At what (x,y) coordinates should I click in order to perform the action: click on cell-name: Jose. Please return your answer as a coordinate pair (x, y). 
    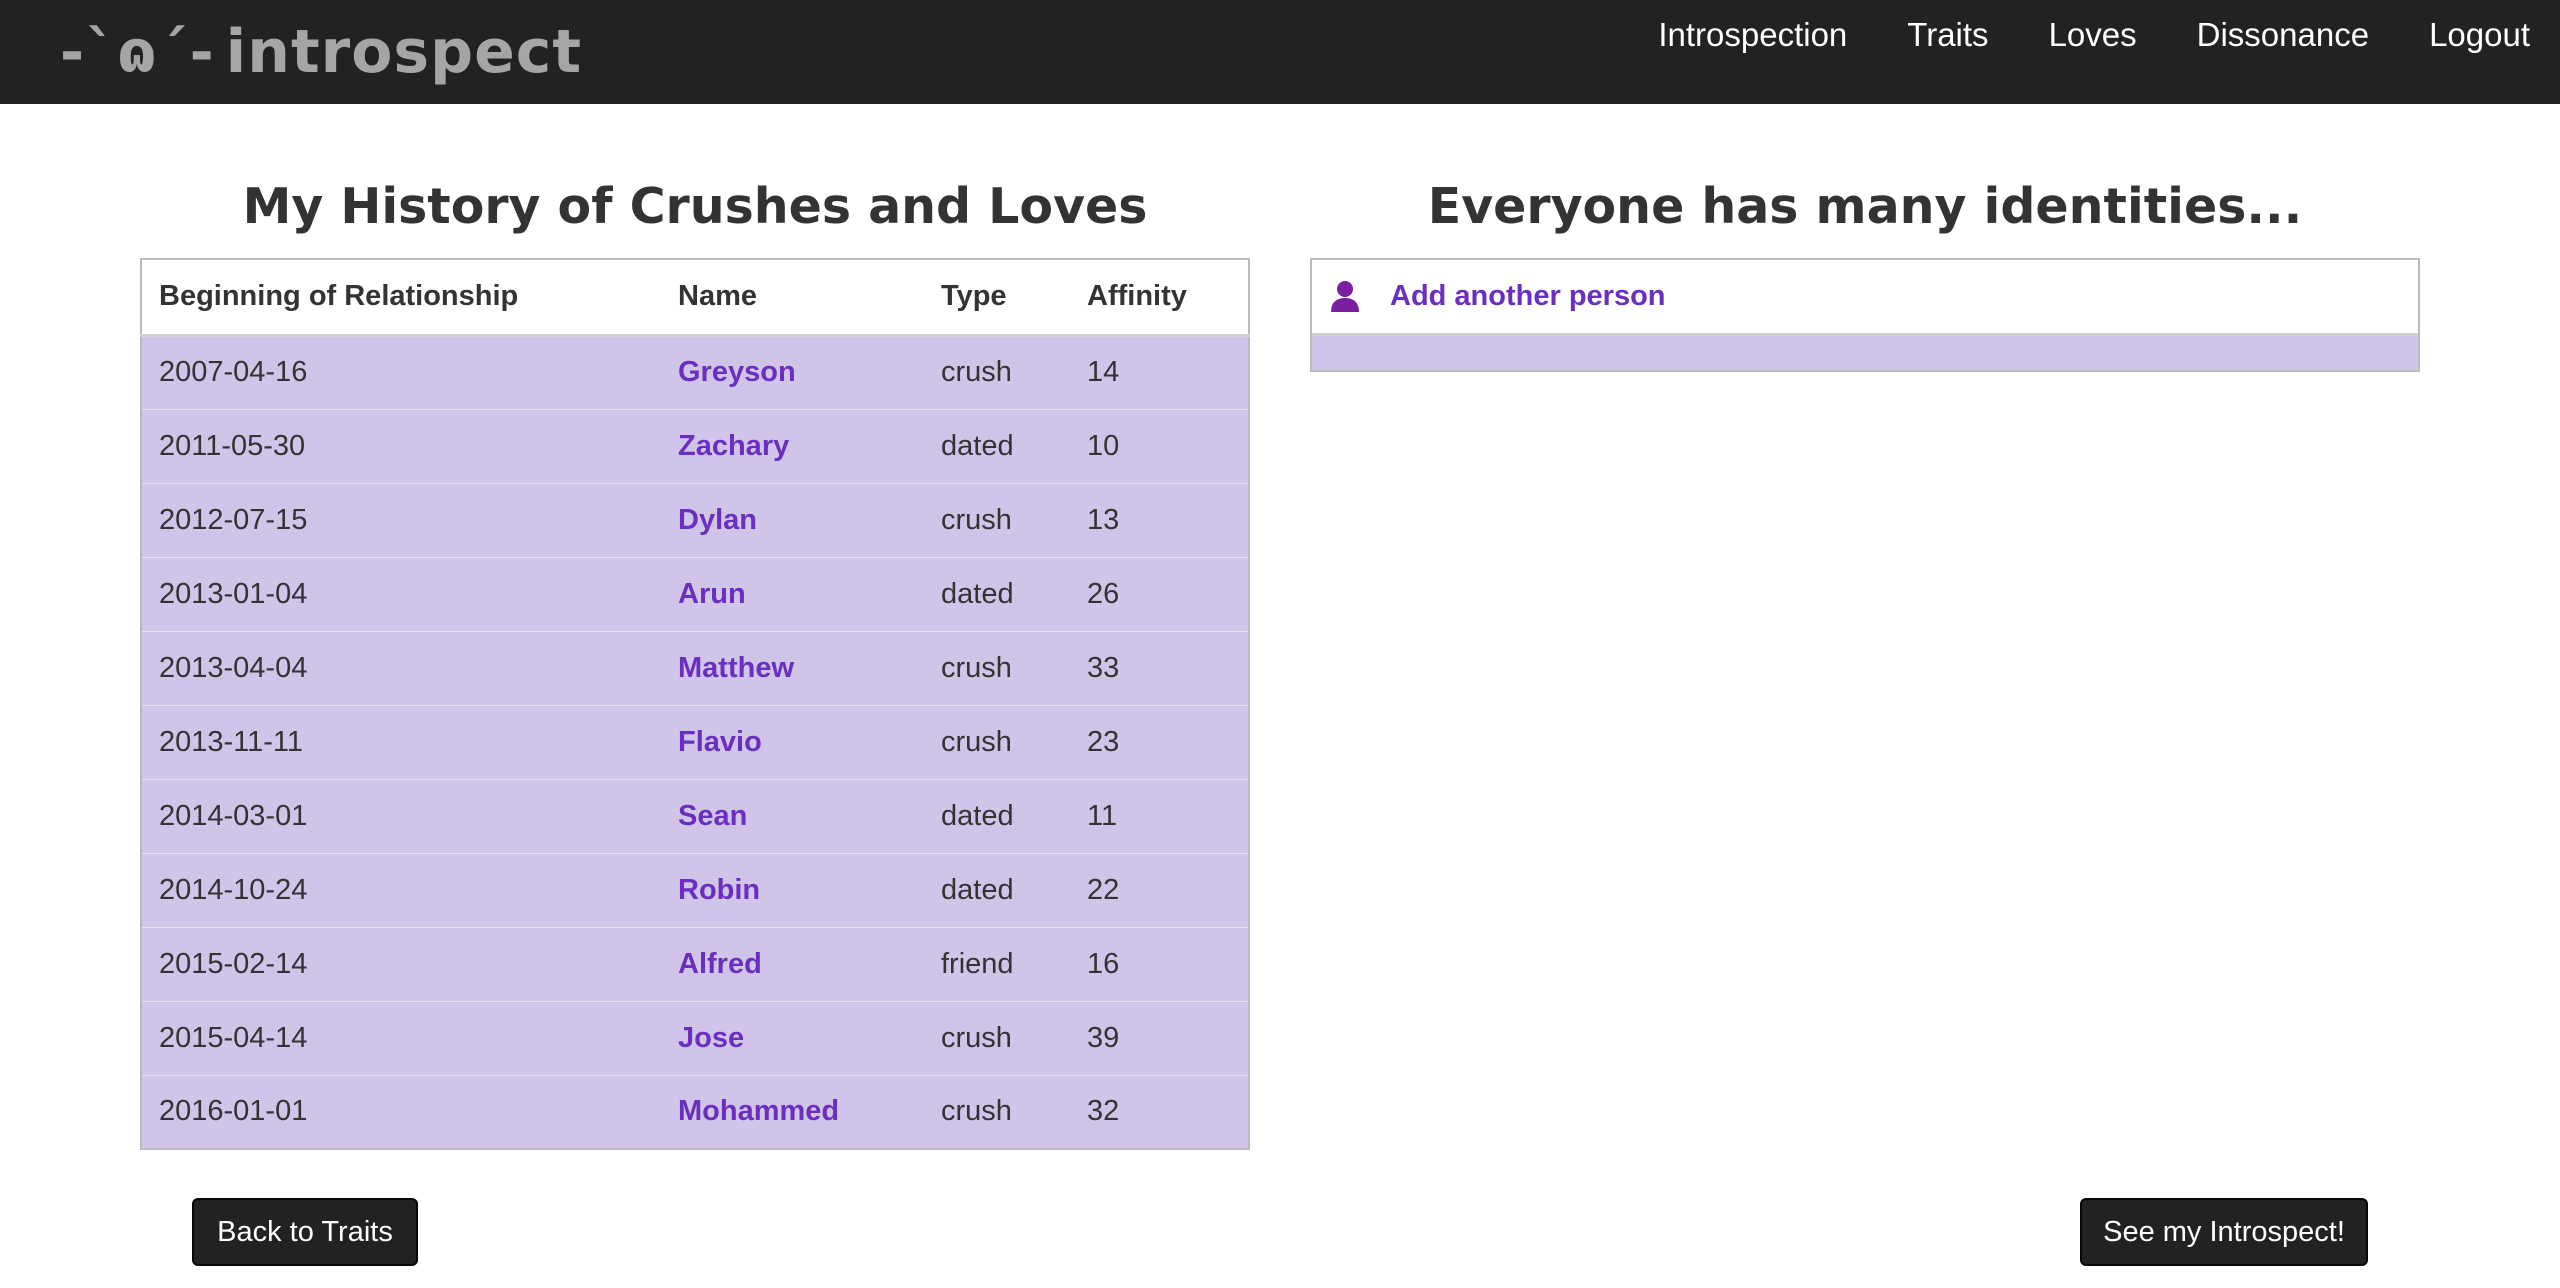
    Looking at the image, I should click on (792, 1037).